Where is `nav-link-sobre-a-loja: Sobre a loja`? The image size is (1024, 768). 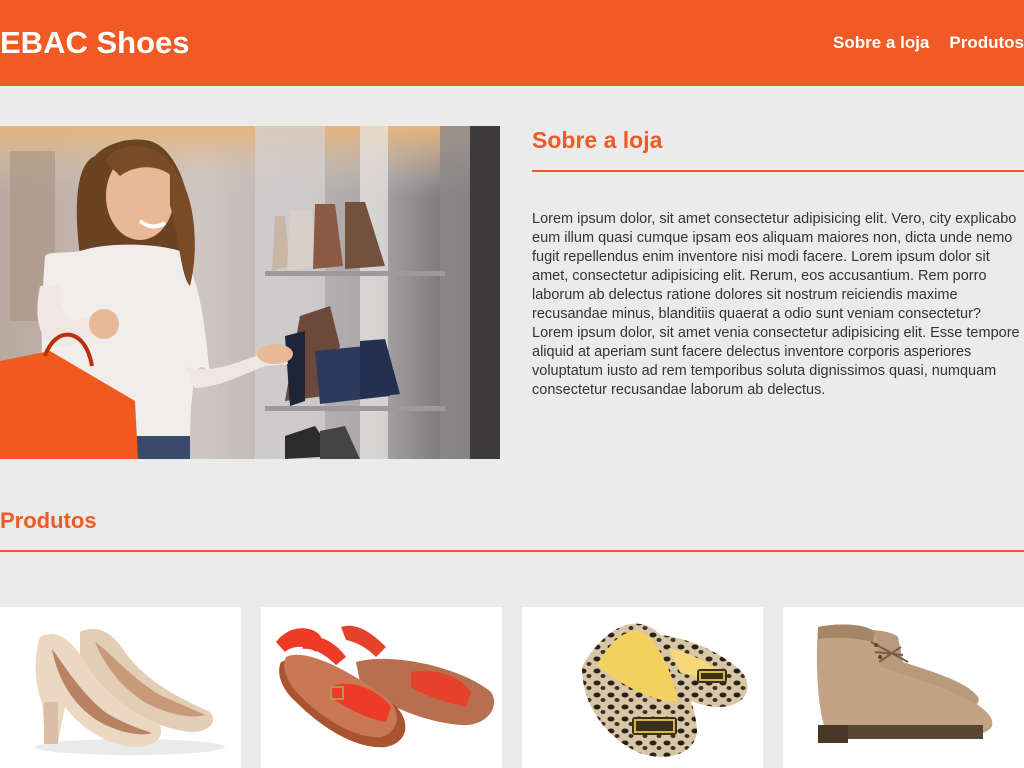 nav-link-sobre-a-loja: Sobre a loja is located at coordinates (881, 43).